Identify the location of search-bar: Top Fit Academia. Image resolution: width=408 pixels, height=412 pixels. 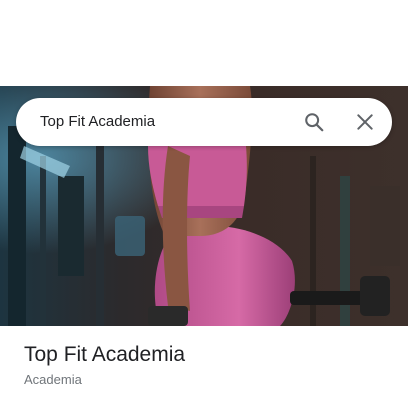
(204, 122).